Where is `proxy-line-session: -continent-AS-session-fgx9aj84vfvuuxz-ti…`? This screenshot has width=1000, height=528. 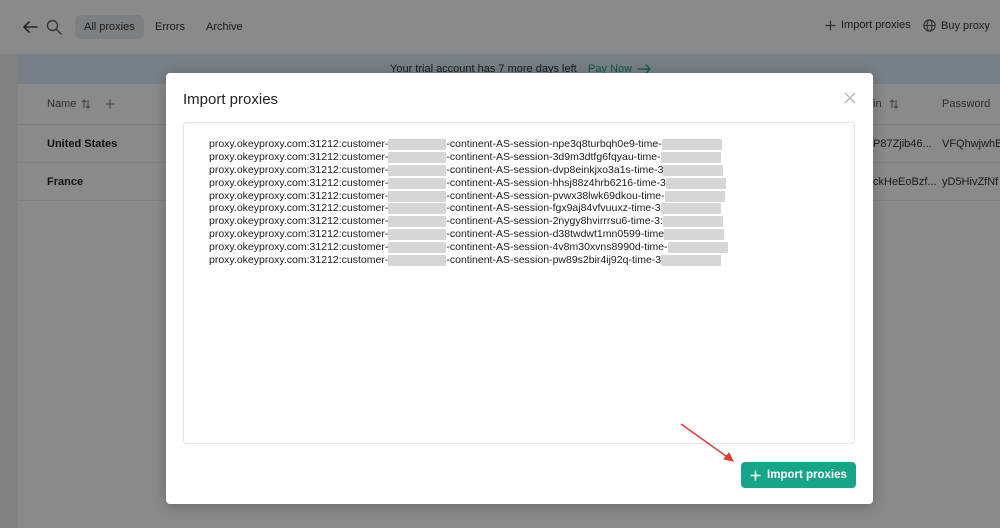
proxy-line-session: -continent-AS-session-fgx9aj84vfvuuxz-ti… is located at coordinates (553, 208).